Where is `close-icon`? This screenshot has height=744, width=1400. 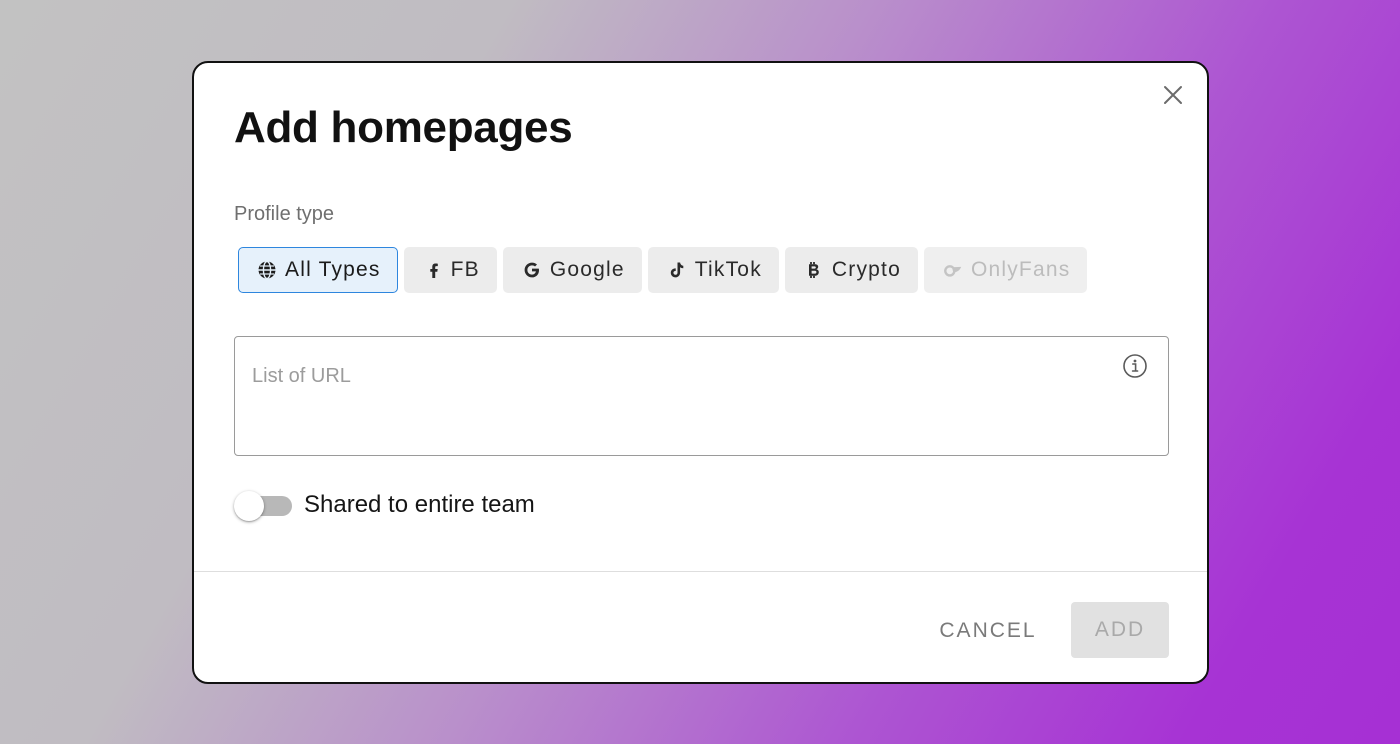
close-icon is located at coordinates (1173, 95).